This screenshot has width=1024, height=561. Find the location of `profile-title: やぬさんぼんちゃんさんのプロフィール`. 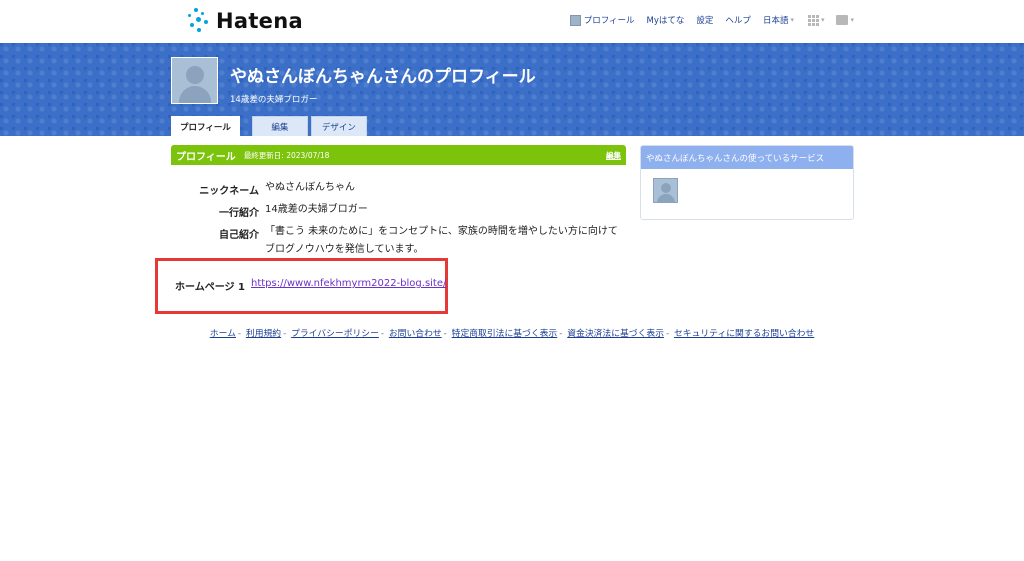

profile-title: やぬさんぼんちゃんさんのプロフィール is located at coordinates (383, 77).